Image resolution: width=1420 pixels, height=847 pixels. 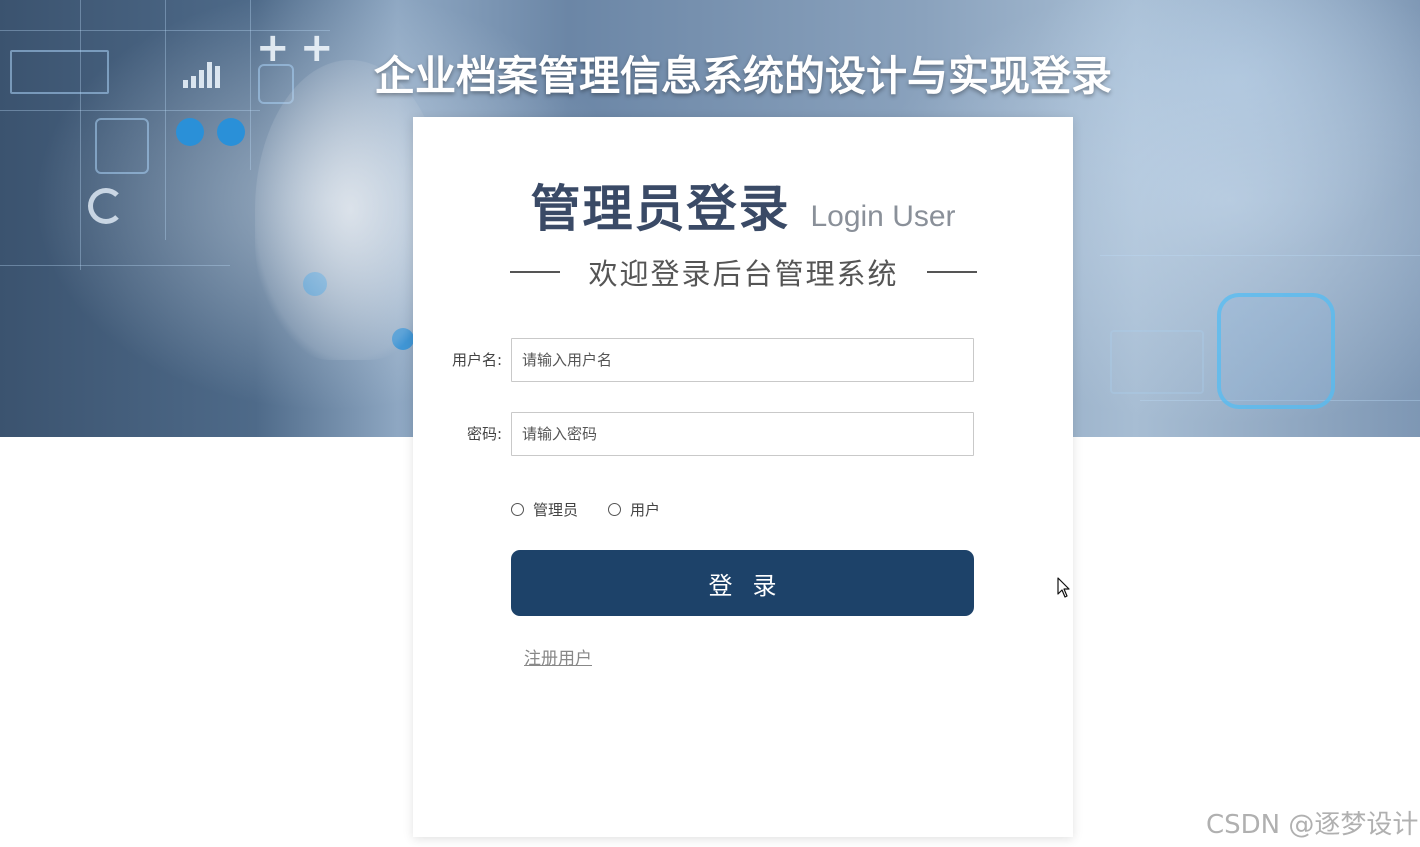 What do you see at coordinates (476, 360) in the screenshot?
I see `username-label: 用户名:` at bounding box center [476, 360].